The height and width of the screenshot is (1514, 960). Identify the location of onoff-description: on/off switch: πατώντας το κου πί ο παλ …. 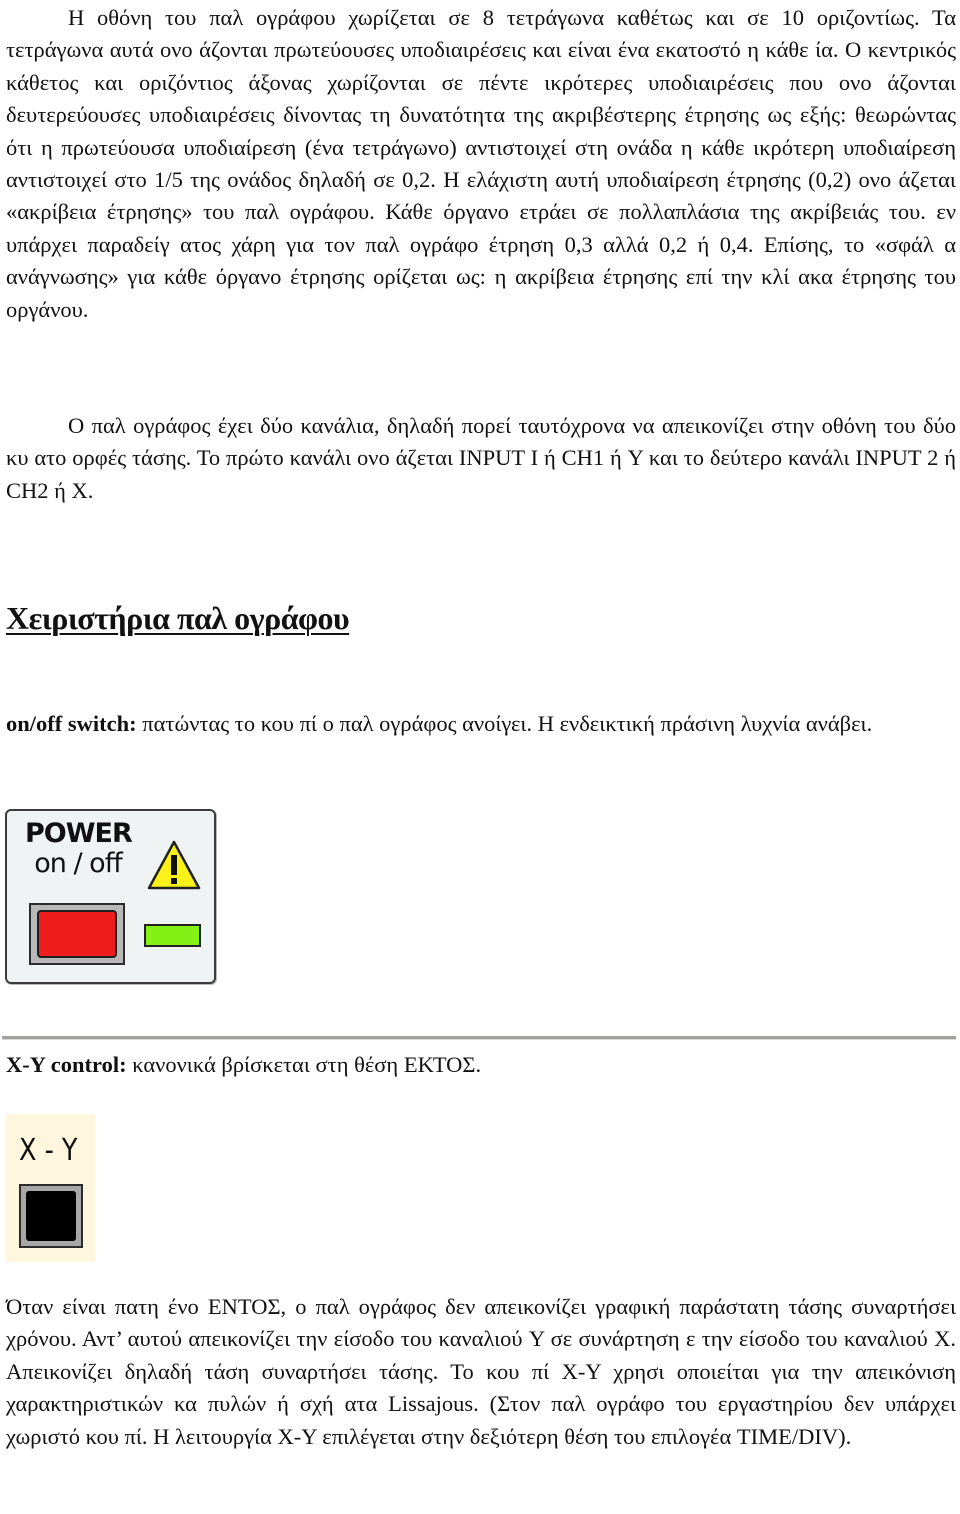
(481, 724).